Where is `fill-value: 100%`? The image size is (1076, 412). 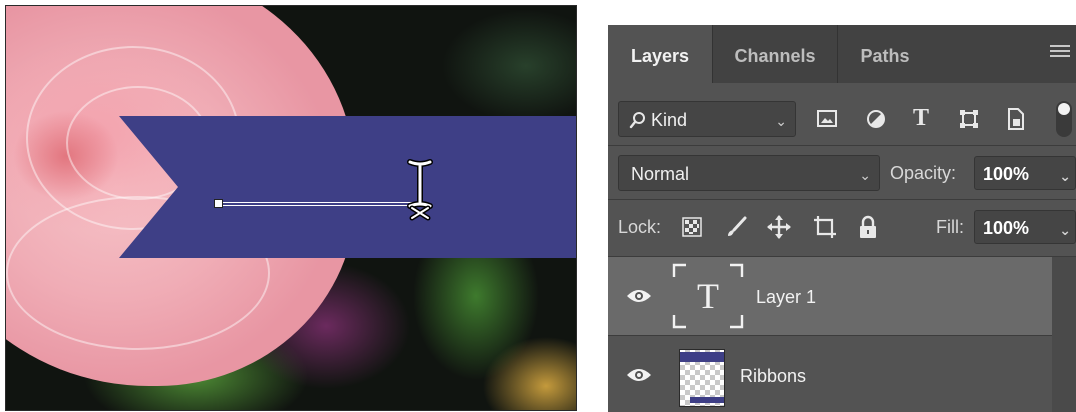
fill-value: 100% is located at coordinates (1006, 228).